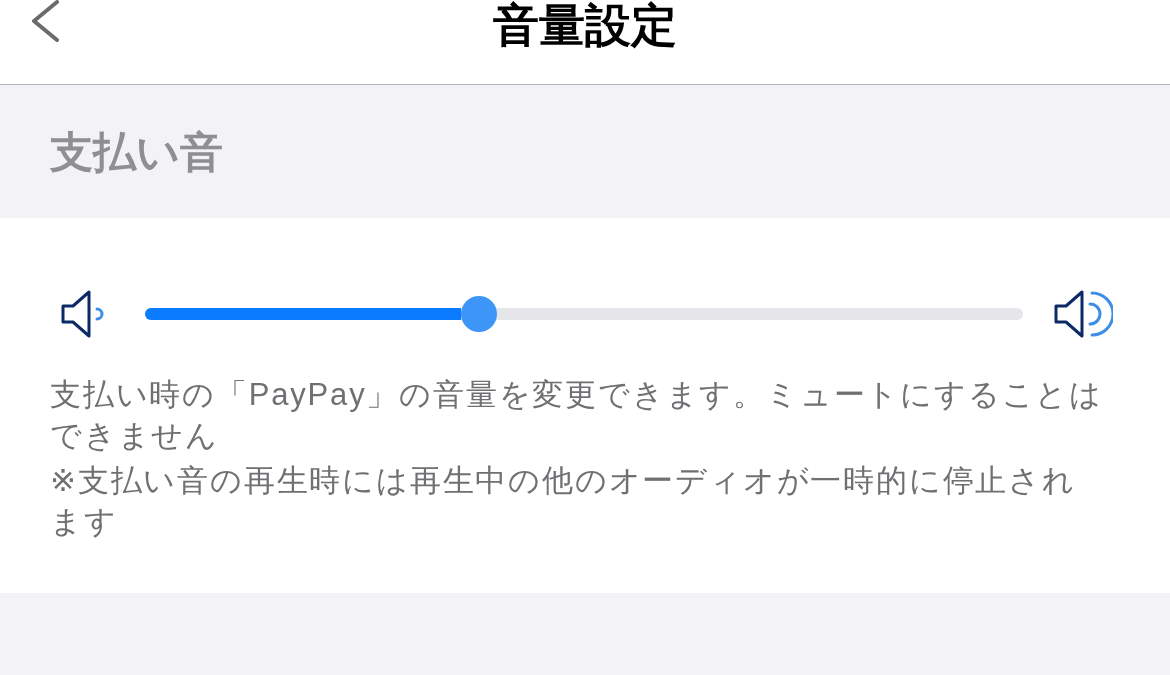 The height and width of the screenshot is (675, 1170). I want to click on back-button, so click(45, 21).